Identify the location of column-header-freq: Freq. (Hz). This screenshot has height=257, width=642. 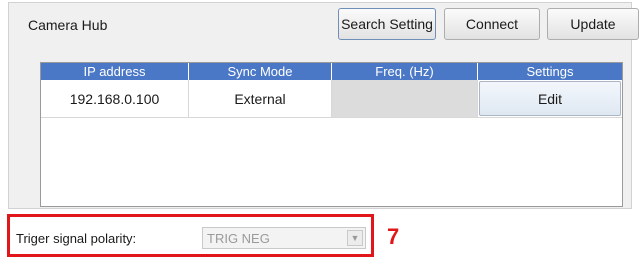
(405, 71).